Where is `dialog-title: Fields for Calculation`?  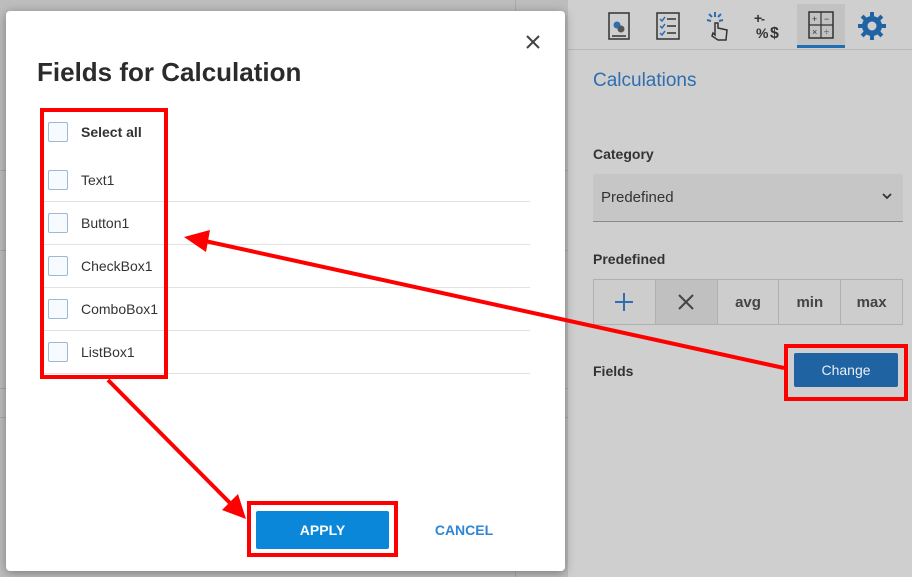 dialog-title: Fields for Calculation is located at coordinates (169, 72).